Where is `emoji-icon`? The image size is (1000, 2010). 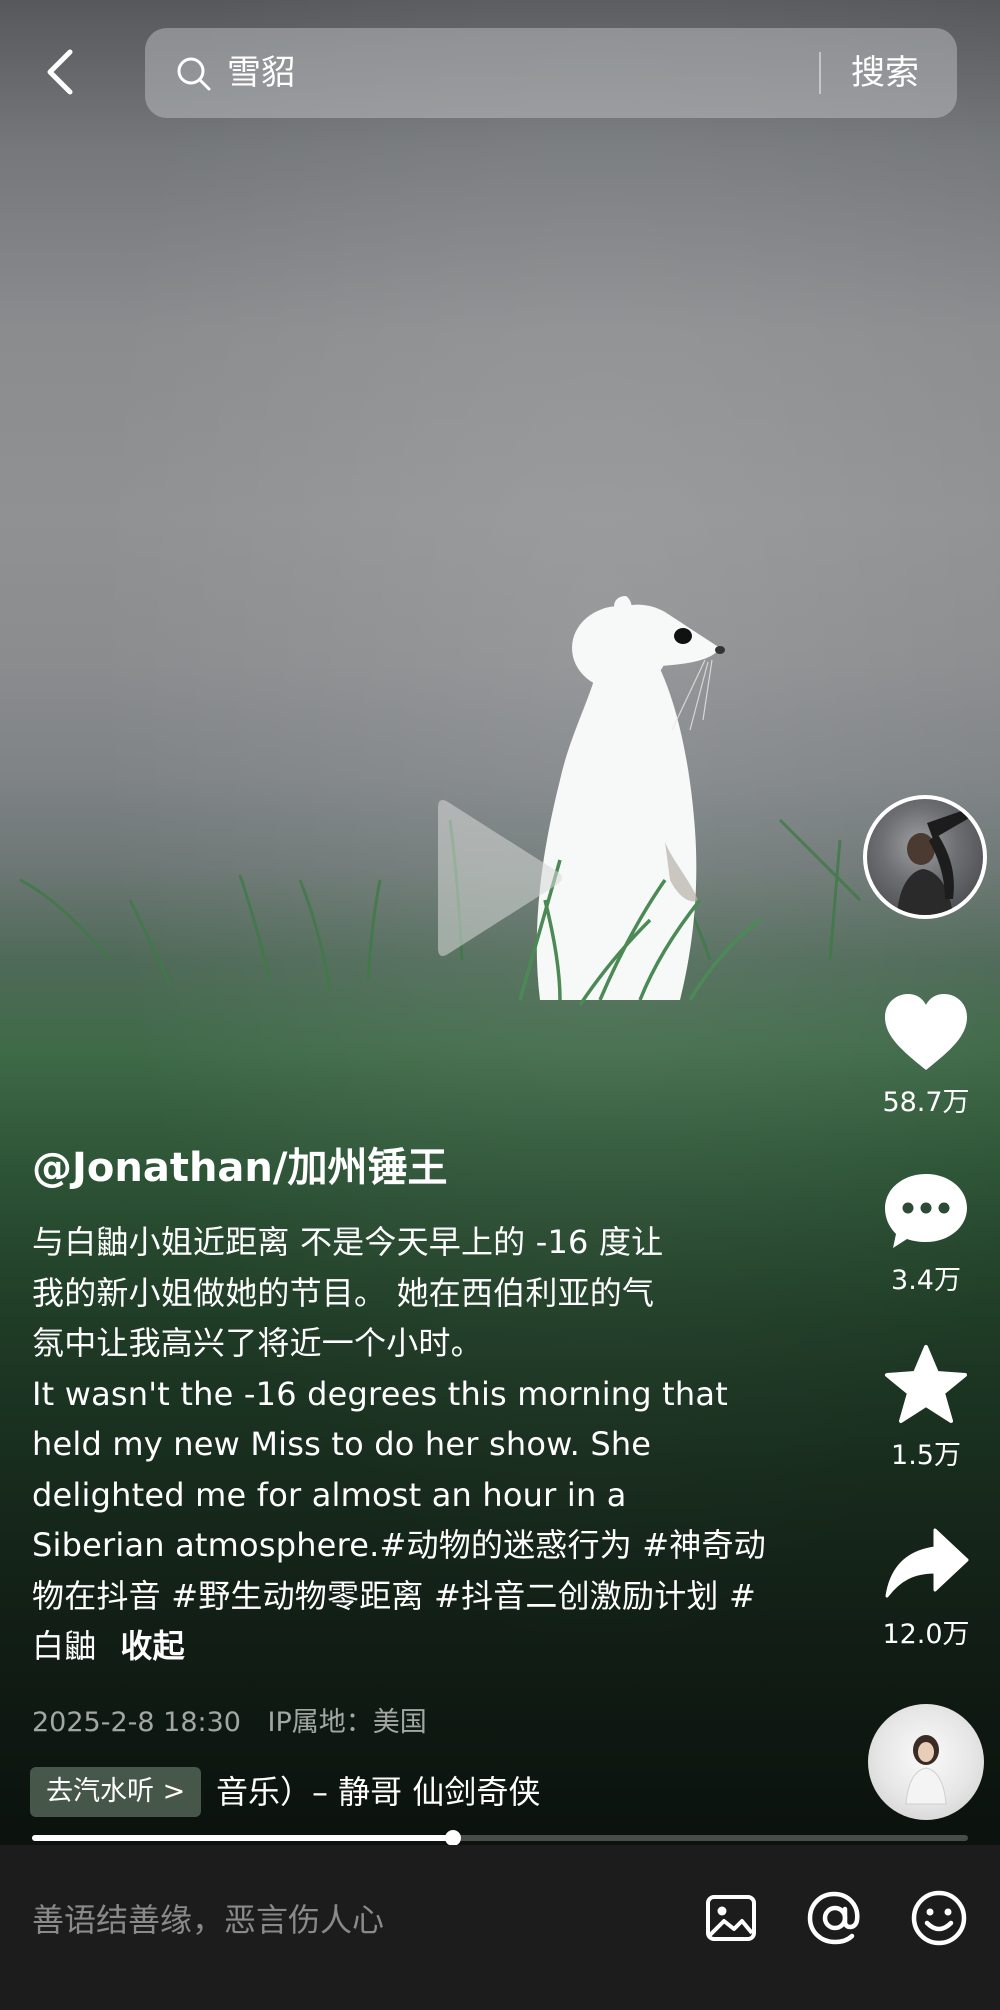 emoji-icon is located at coordinates (939, 1918).